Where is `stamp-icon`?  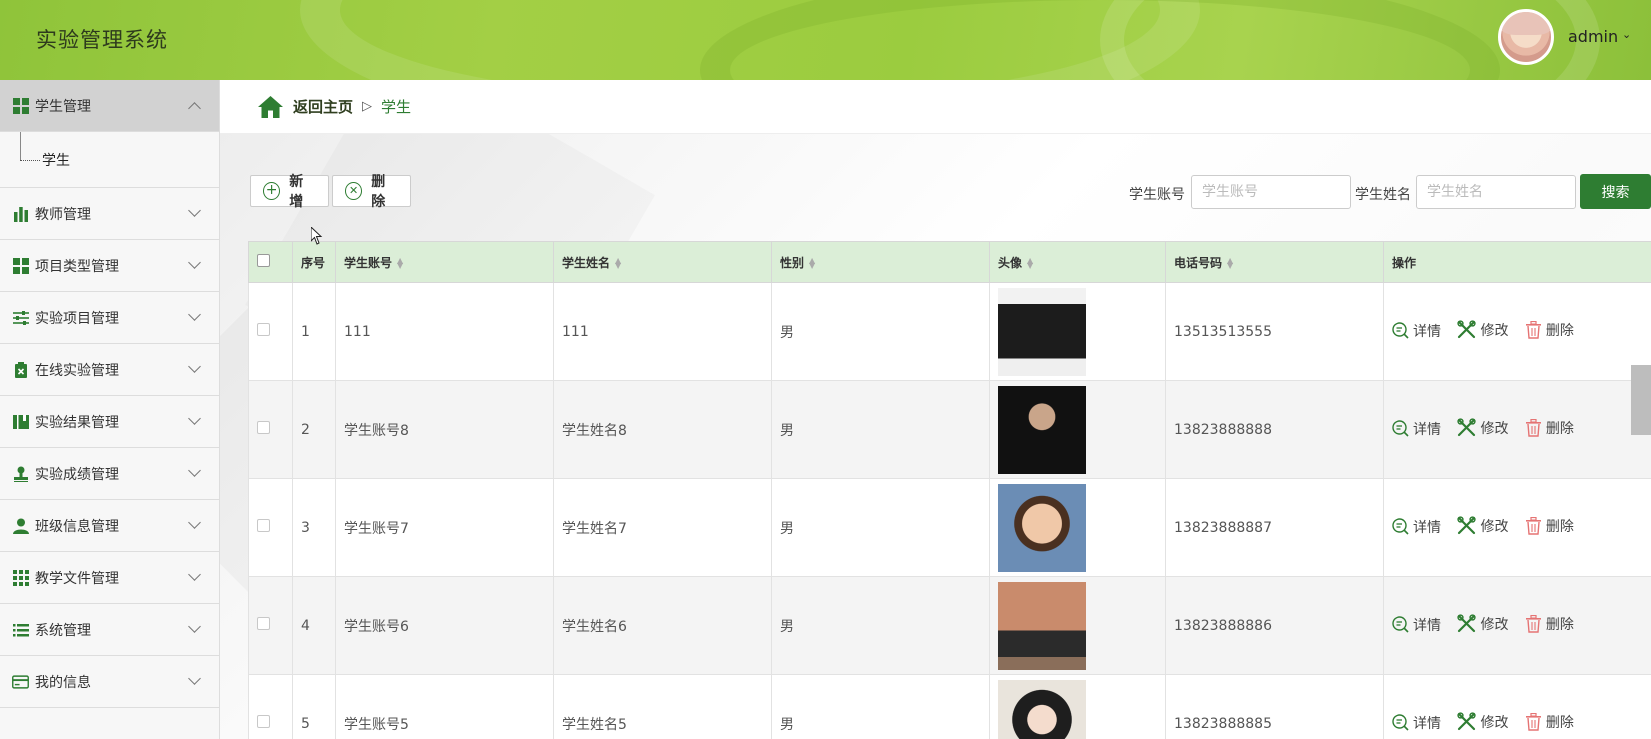 stamp-icon is located at coordinates (20, 473).